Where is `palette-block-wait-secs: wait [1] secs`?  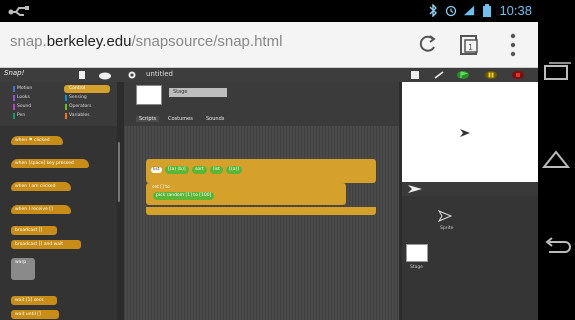 palette-block-wait-secs: wait [1] secs is located at coordinates (34, 300).